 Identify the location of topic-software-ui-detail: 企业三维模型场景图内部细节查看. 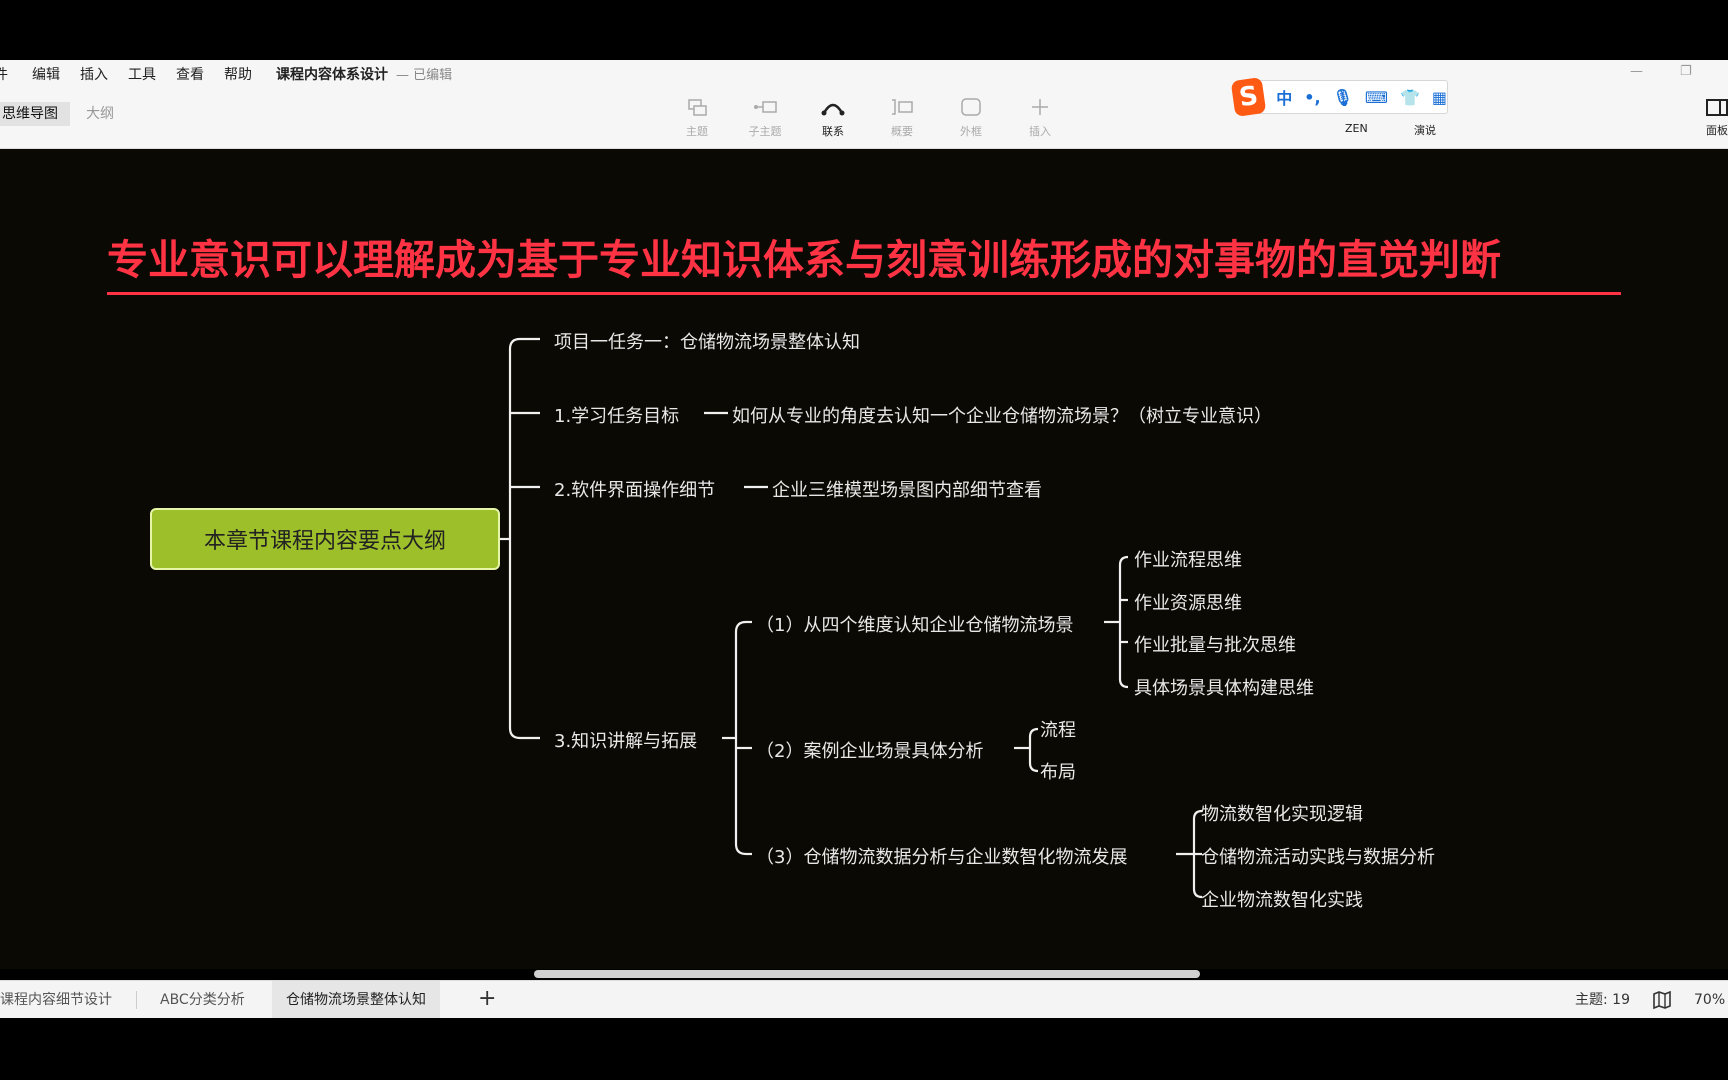
(907, 489).